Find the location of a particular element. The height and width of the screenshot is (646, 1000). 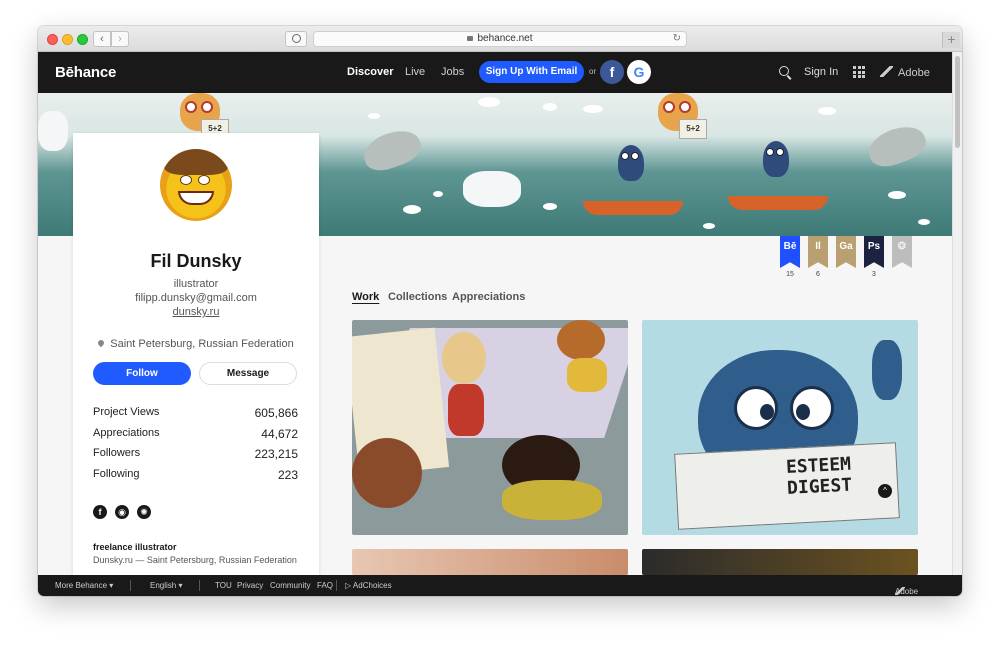

message-button: Message is located at coordinates (248, 373).